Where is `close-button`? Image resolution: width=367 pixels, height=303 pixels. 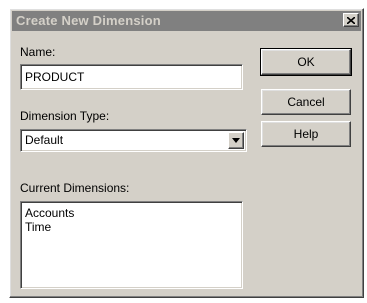
close-button is located at coordinates (351, 20).